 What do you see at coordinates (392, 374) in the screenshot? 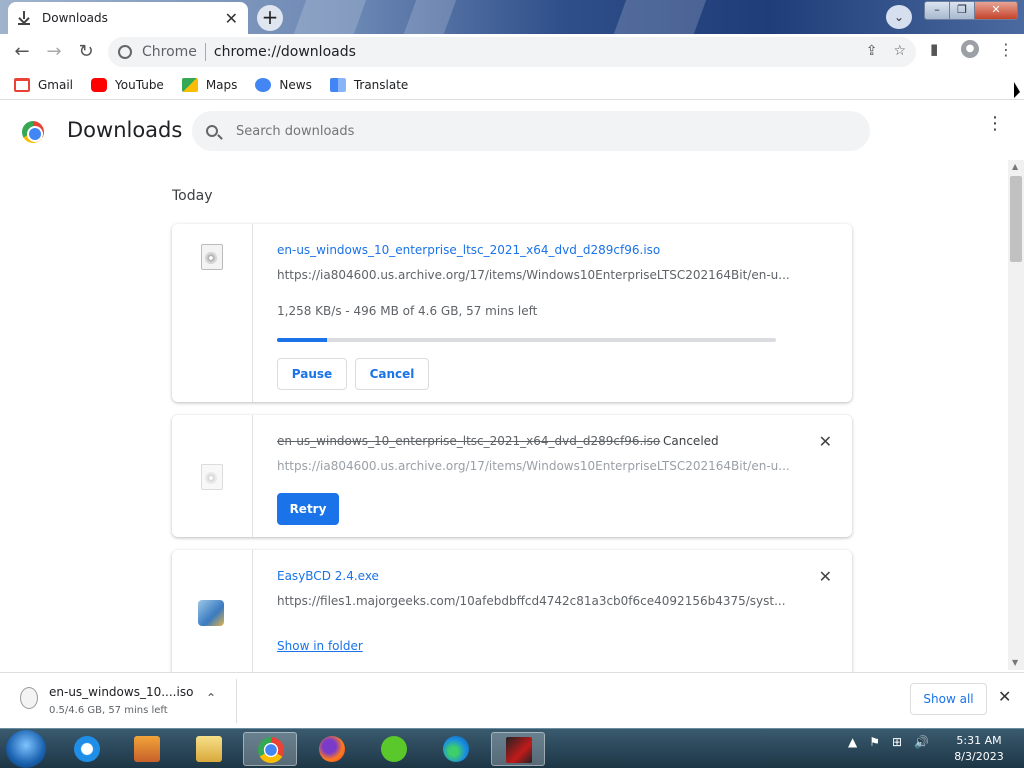
I see `cancel-button: Cancel` at bounding box center [392, 374].